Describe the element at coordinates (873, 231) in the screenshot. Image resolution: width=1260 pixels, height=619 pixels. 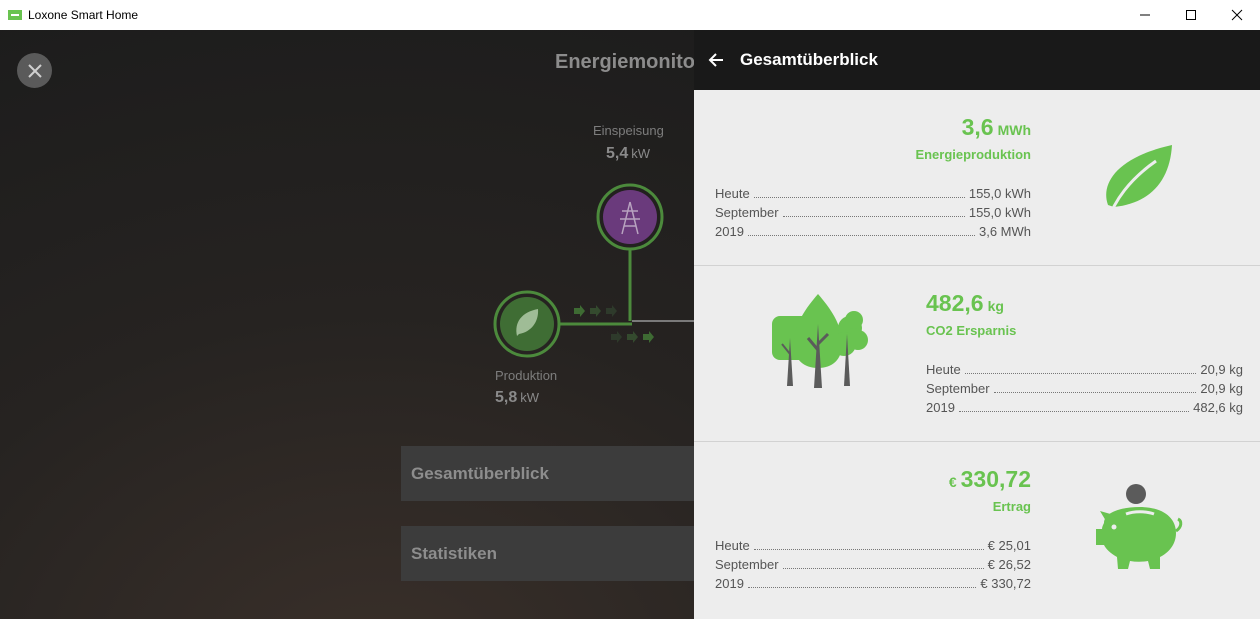
I see `stat-row: 2019 3,6 MWh` at that location.